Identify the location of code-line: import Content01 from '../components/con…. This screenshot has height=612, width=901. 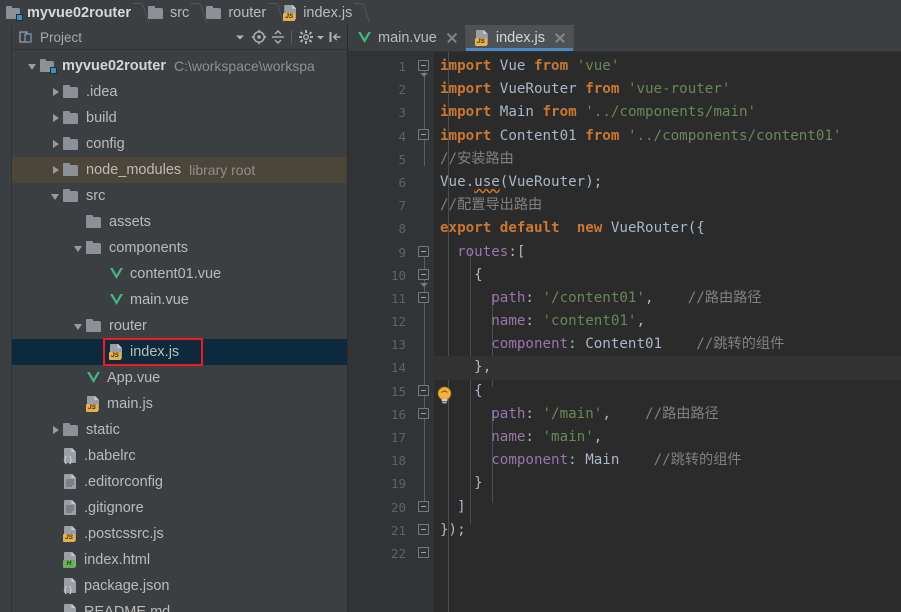
(667, 136).